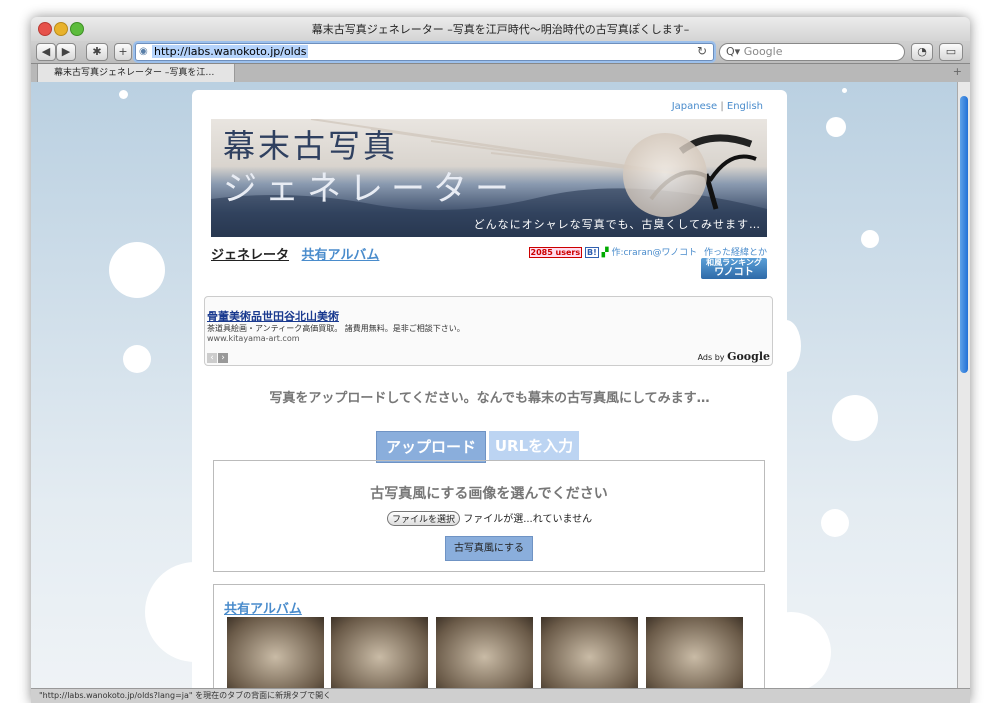  I want to click on ad-pager: ‹ ›, so click(218, 358).